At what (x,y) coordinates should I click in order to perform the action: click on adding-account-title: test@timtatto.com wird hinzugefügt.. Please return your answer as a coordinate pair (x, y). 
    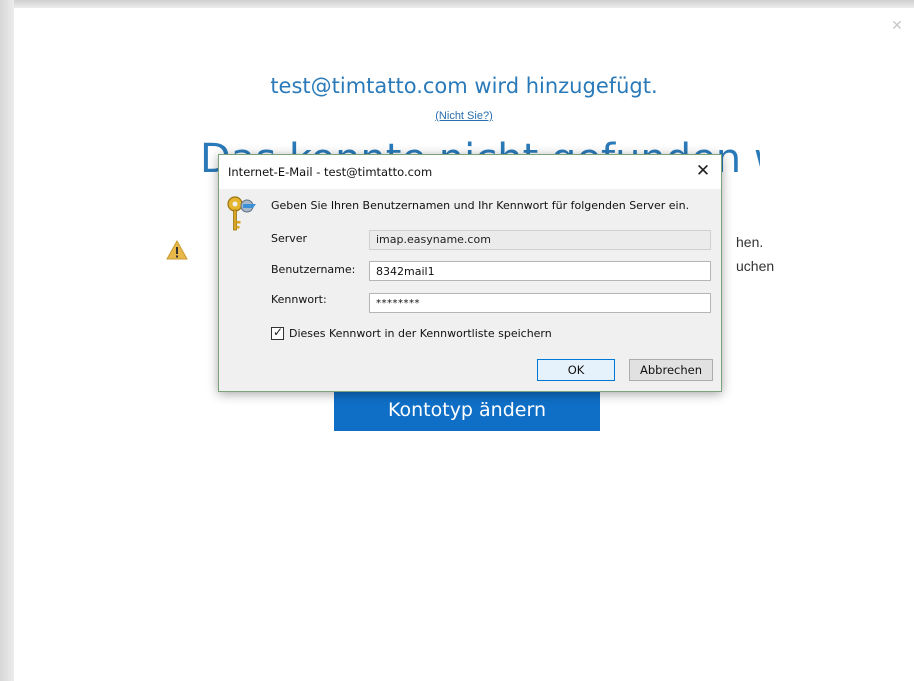
    Looking at the image, I should click on (464, 86).